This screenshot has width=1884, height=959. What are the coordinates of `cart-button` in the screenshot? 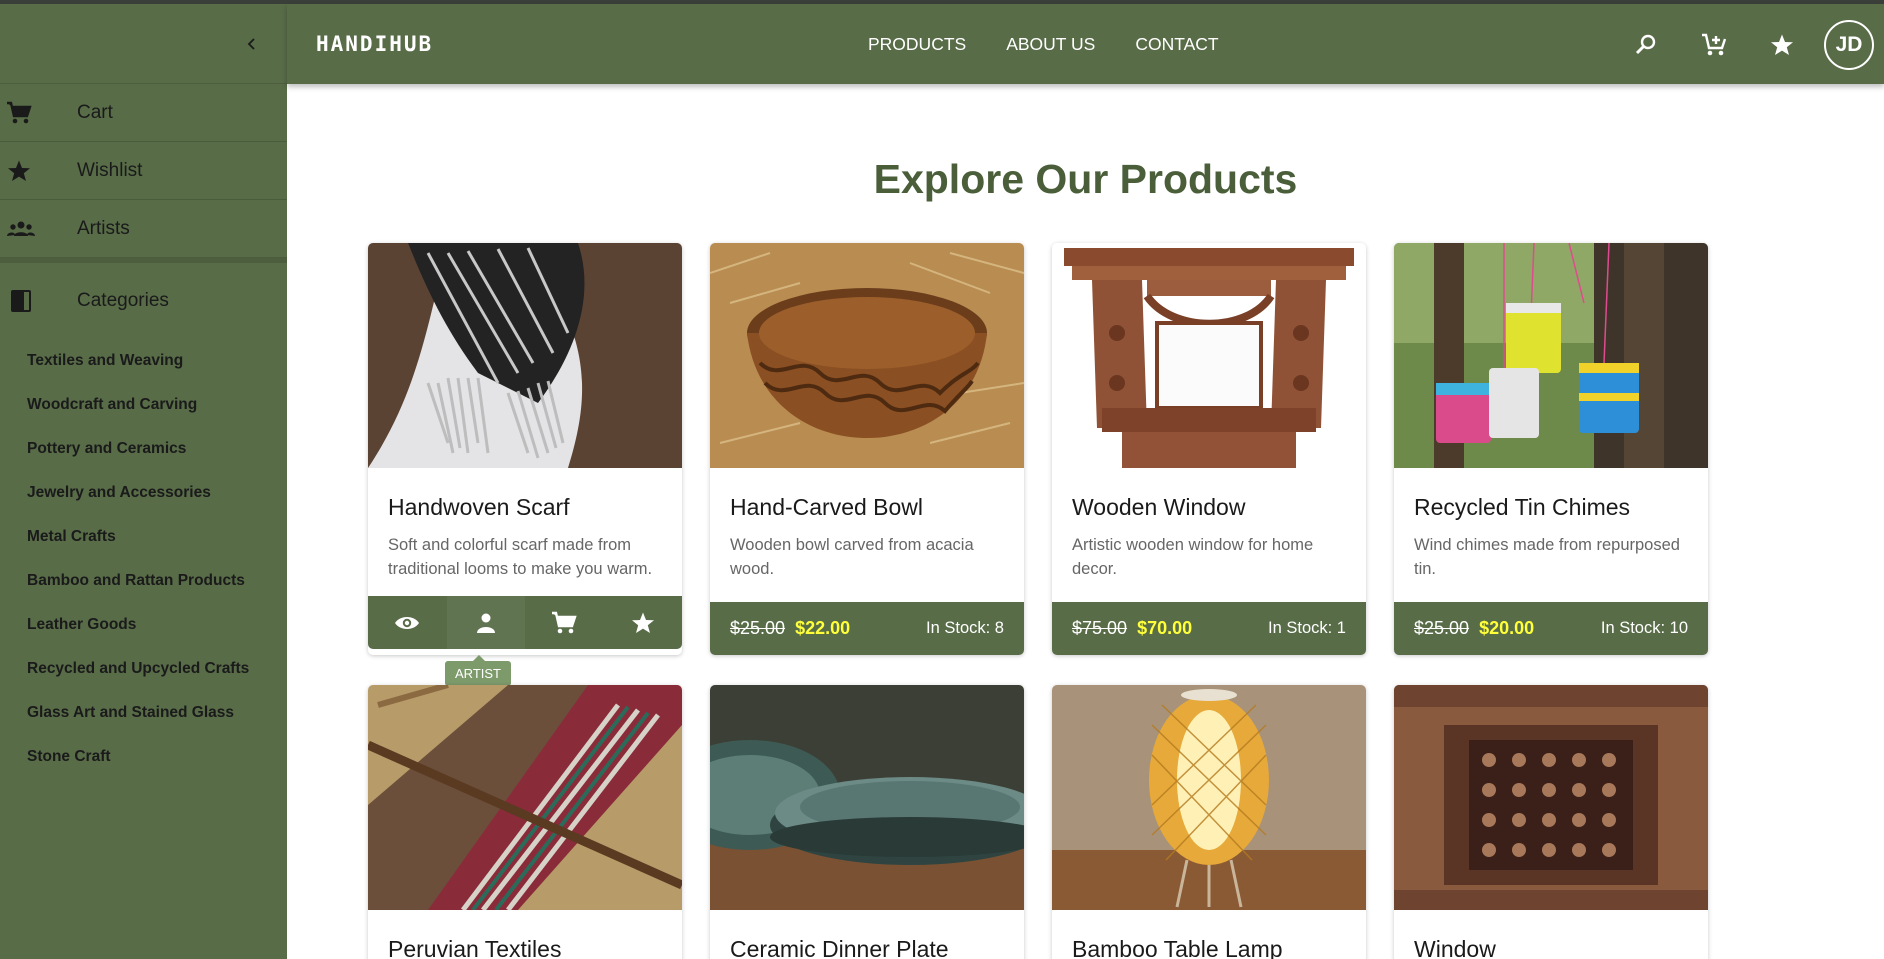 It's located at (1714, 45).